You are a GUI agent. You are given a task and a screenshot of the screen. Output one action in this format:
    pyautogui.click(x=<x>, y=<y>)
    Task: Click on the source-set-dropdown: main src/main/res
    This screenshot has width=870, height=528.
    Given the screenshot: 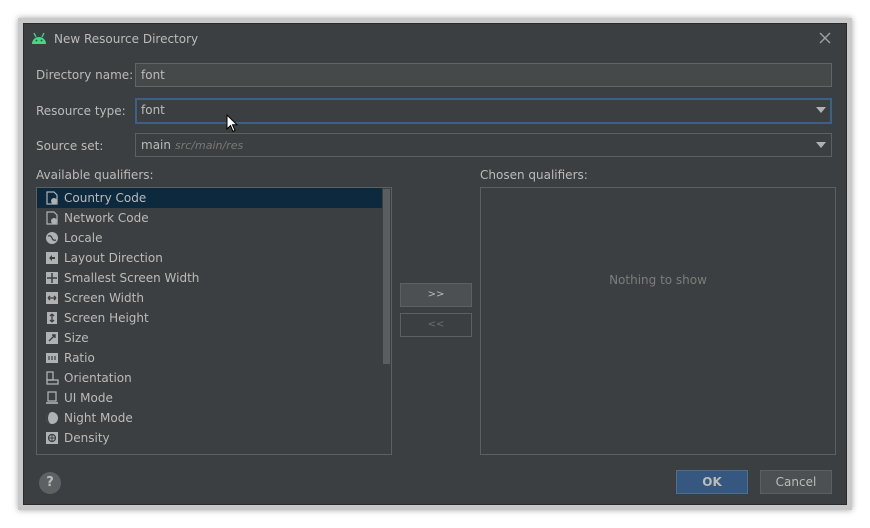 What is the action you would take?
    pyautogui.click(x=483, y=145)
    